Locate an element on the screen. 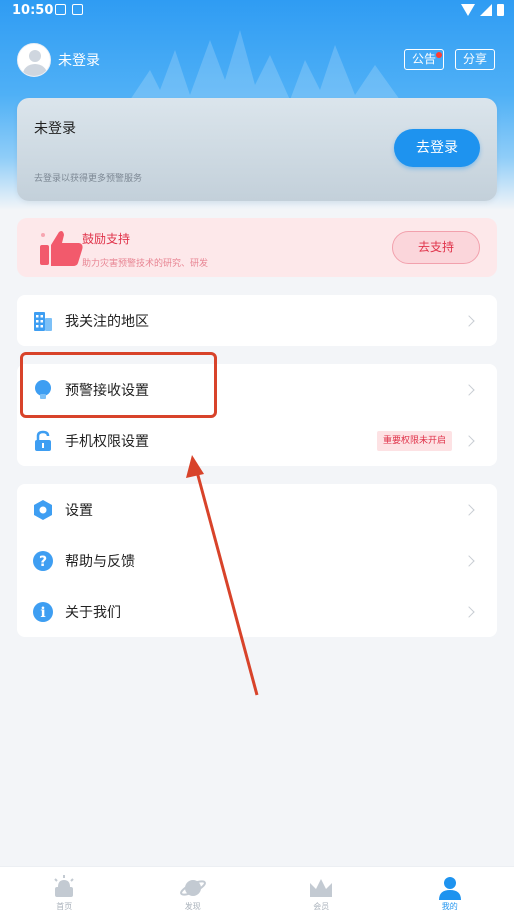 The height and width of the screenshot is (915, 514). notice-label: 公告 is located at coordinates (424, 59).